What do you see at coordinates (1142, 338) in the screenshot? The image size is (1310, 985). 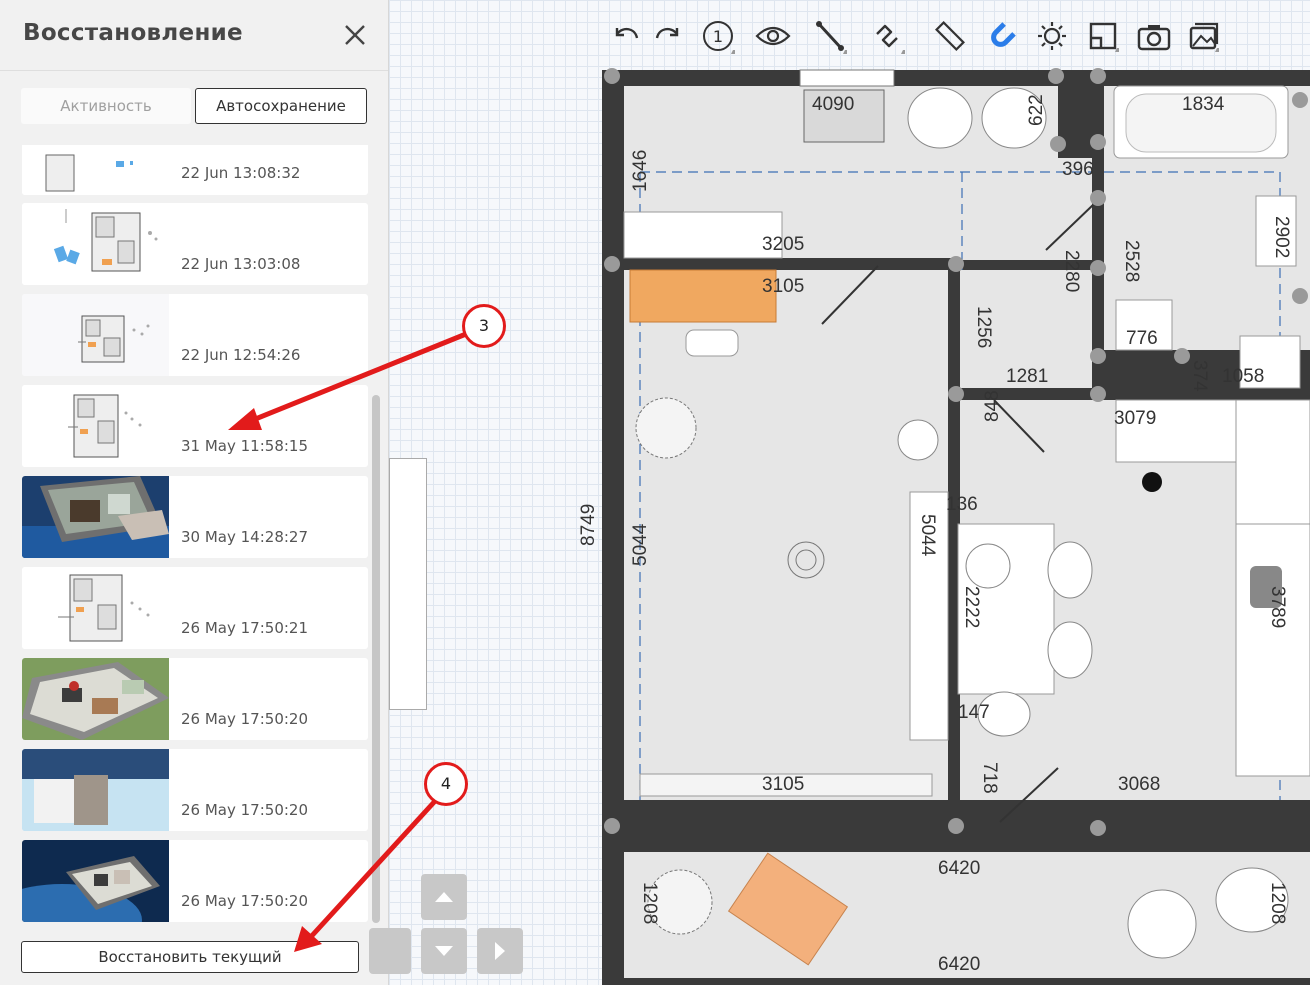 I see `svg-text: 776` at bounding box center [1142, 338].